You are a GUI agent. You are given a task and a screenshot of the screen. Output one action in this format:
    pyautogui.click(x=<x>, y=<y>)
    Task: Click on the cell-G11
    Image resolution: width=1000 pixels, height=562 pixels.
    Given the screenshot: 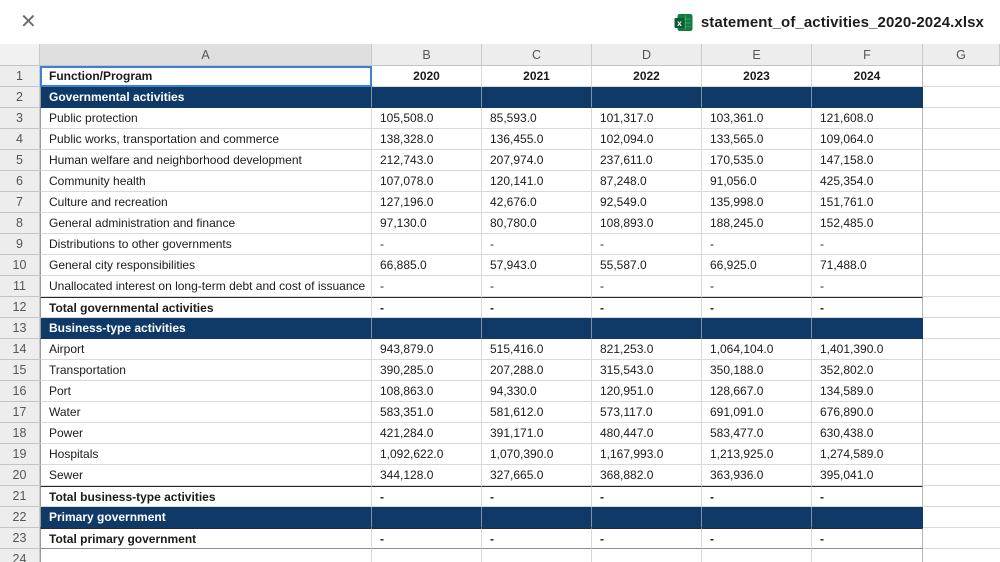 What is the action you would take?
    pyautogui.click(x=961, y=286)
    